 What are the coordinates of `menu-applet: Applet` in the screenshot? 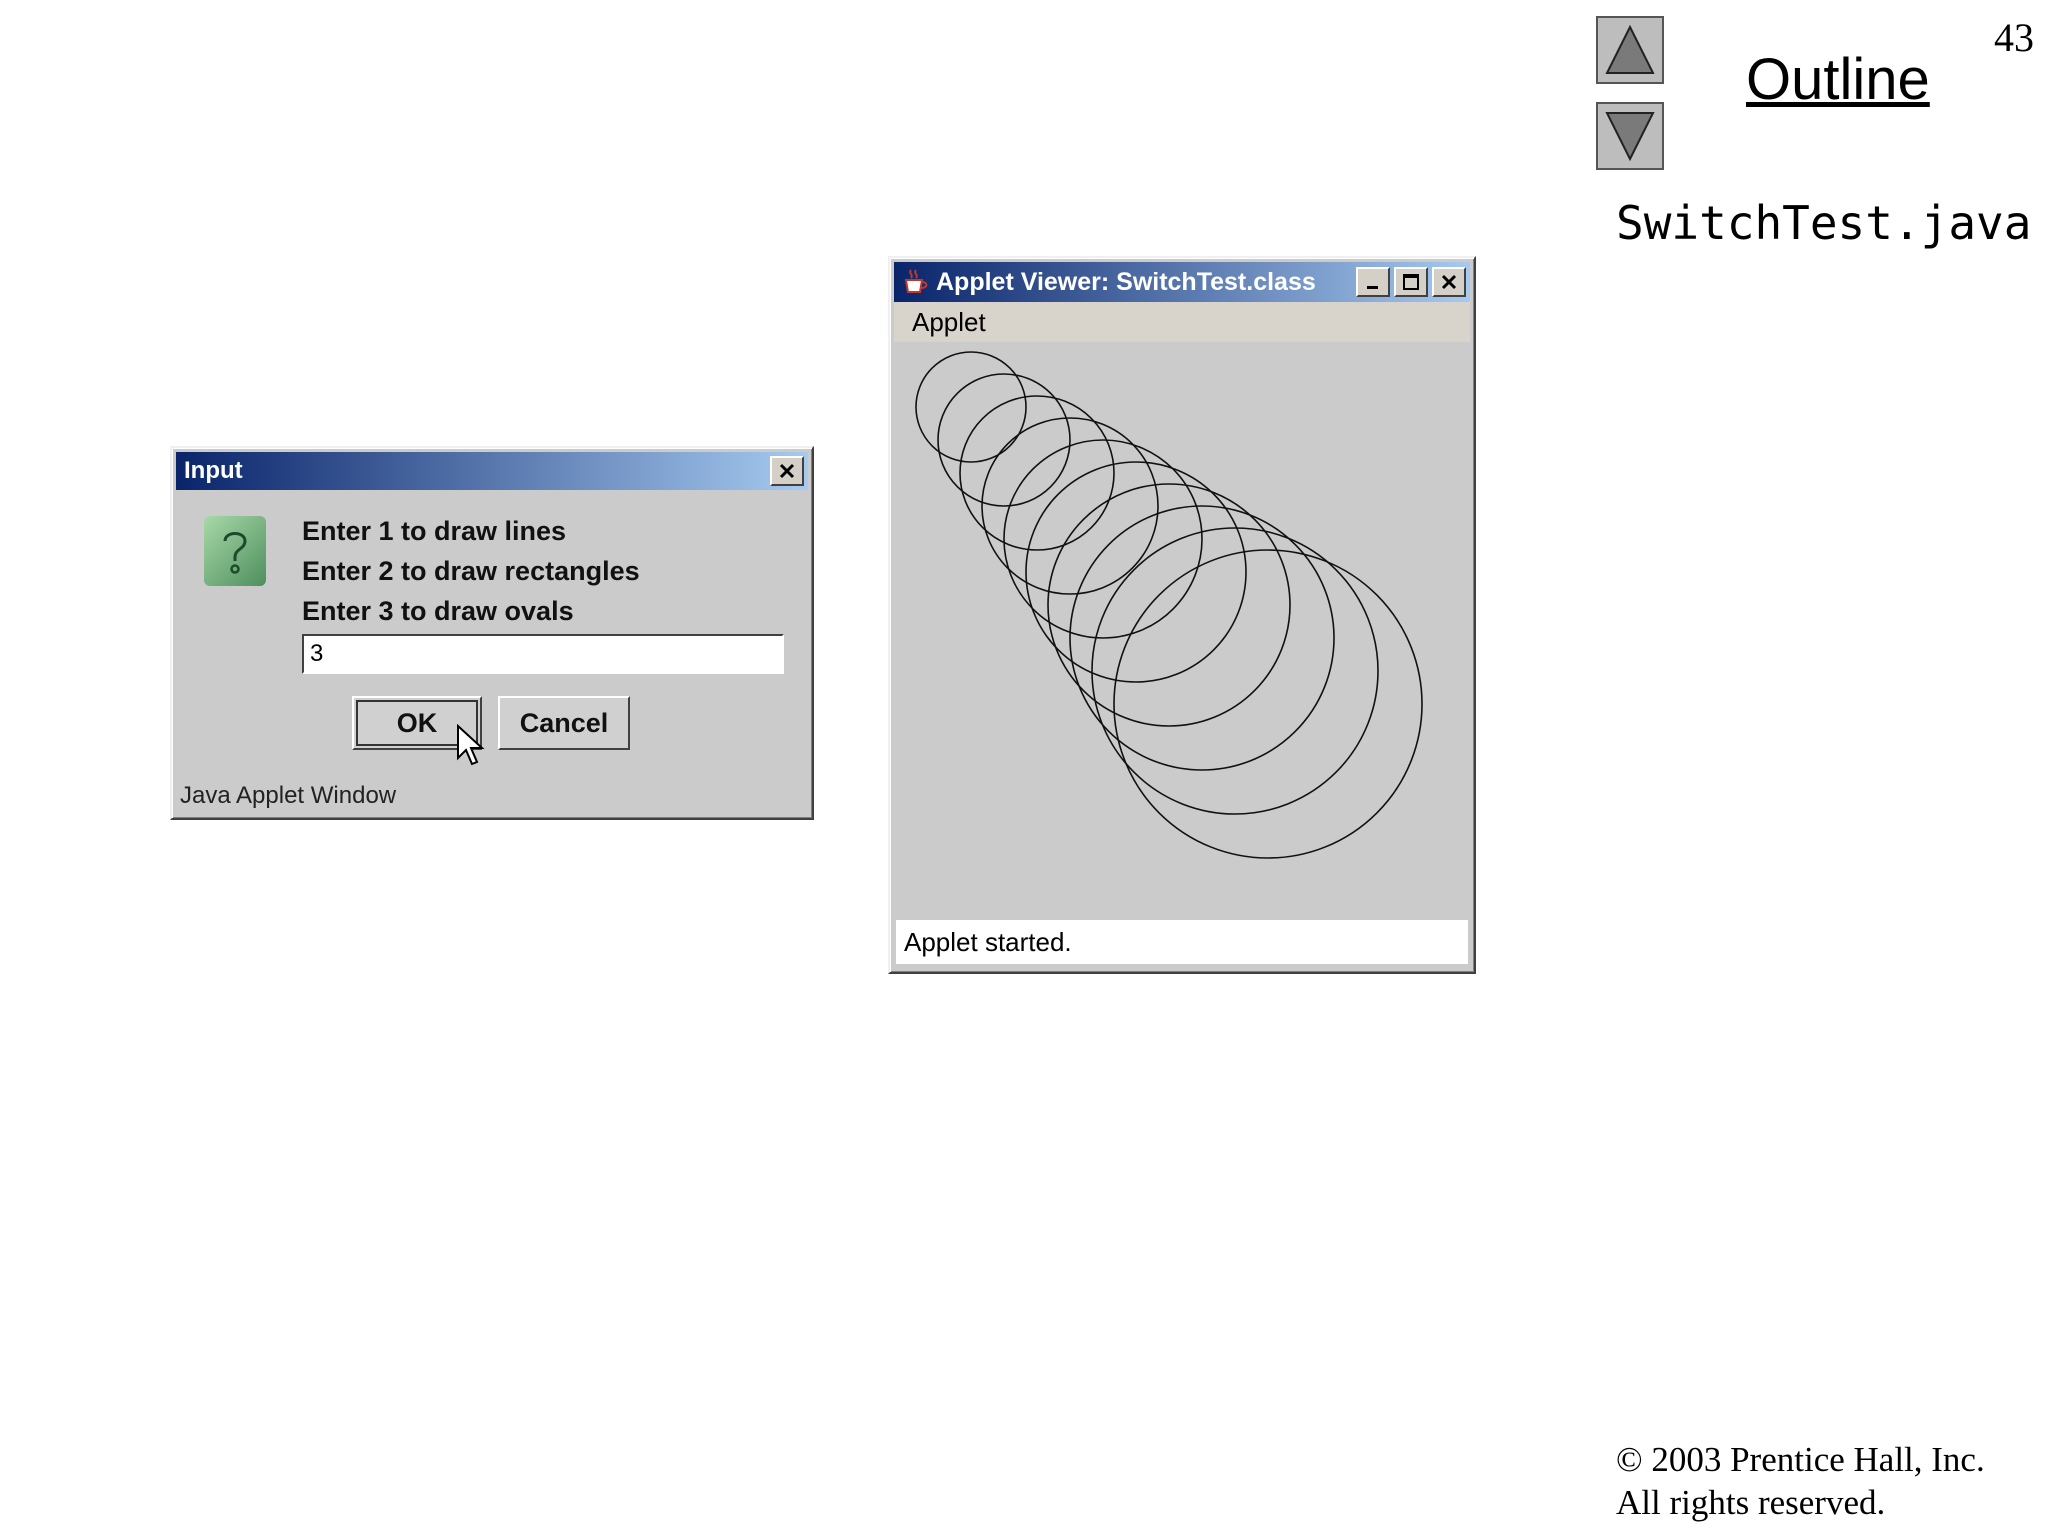 It's located at (949, 322).